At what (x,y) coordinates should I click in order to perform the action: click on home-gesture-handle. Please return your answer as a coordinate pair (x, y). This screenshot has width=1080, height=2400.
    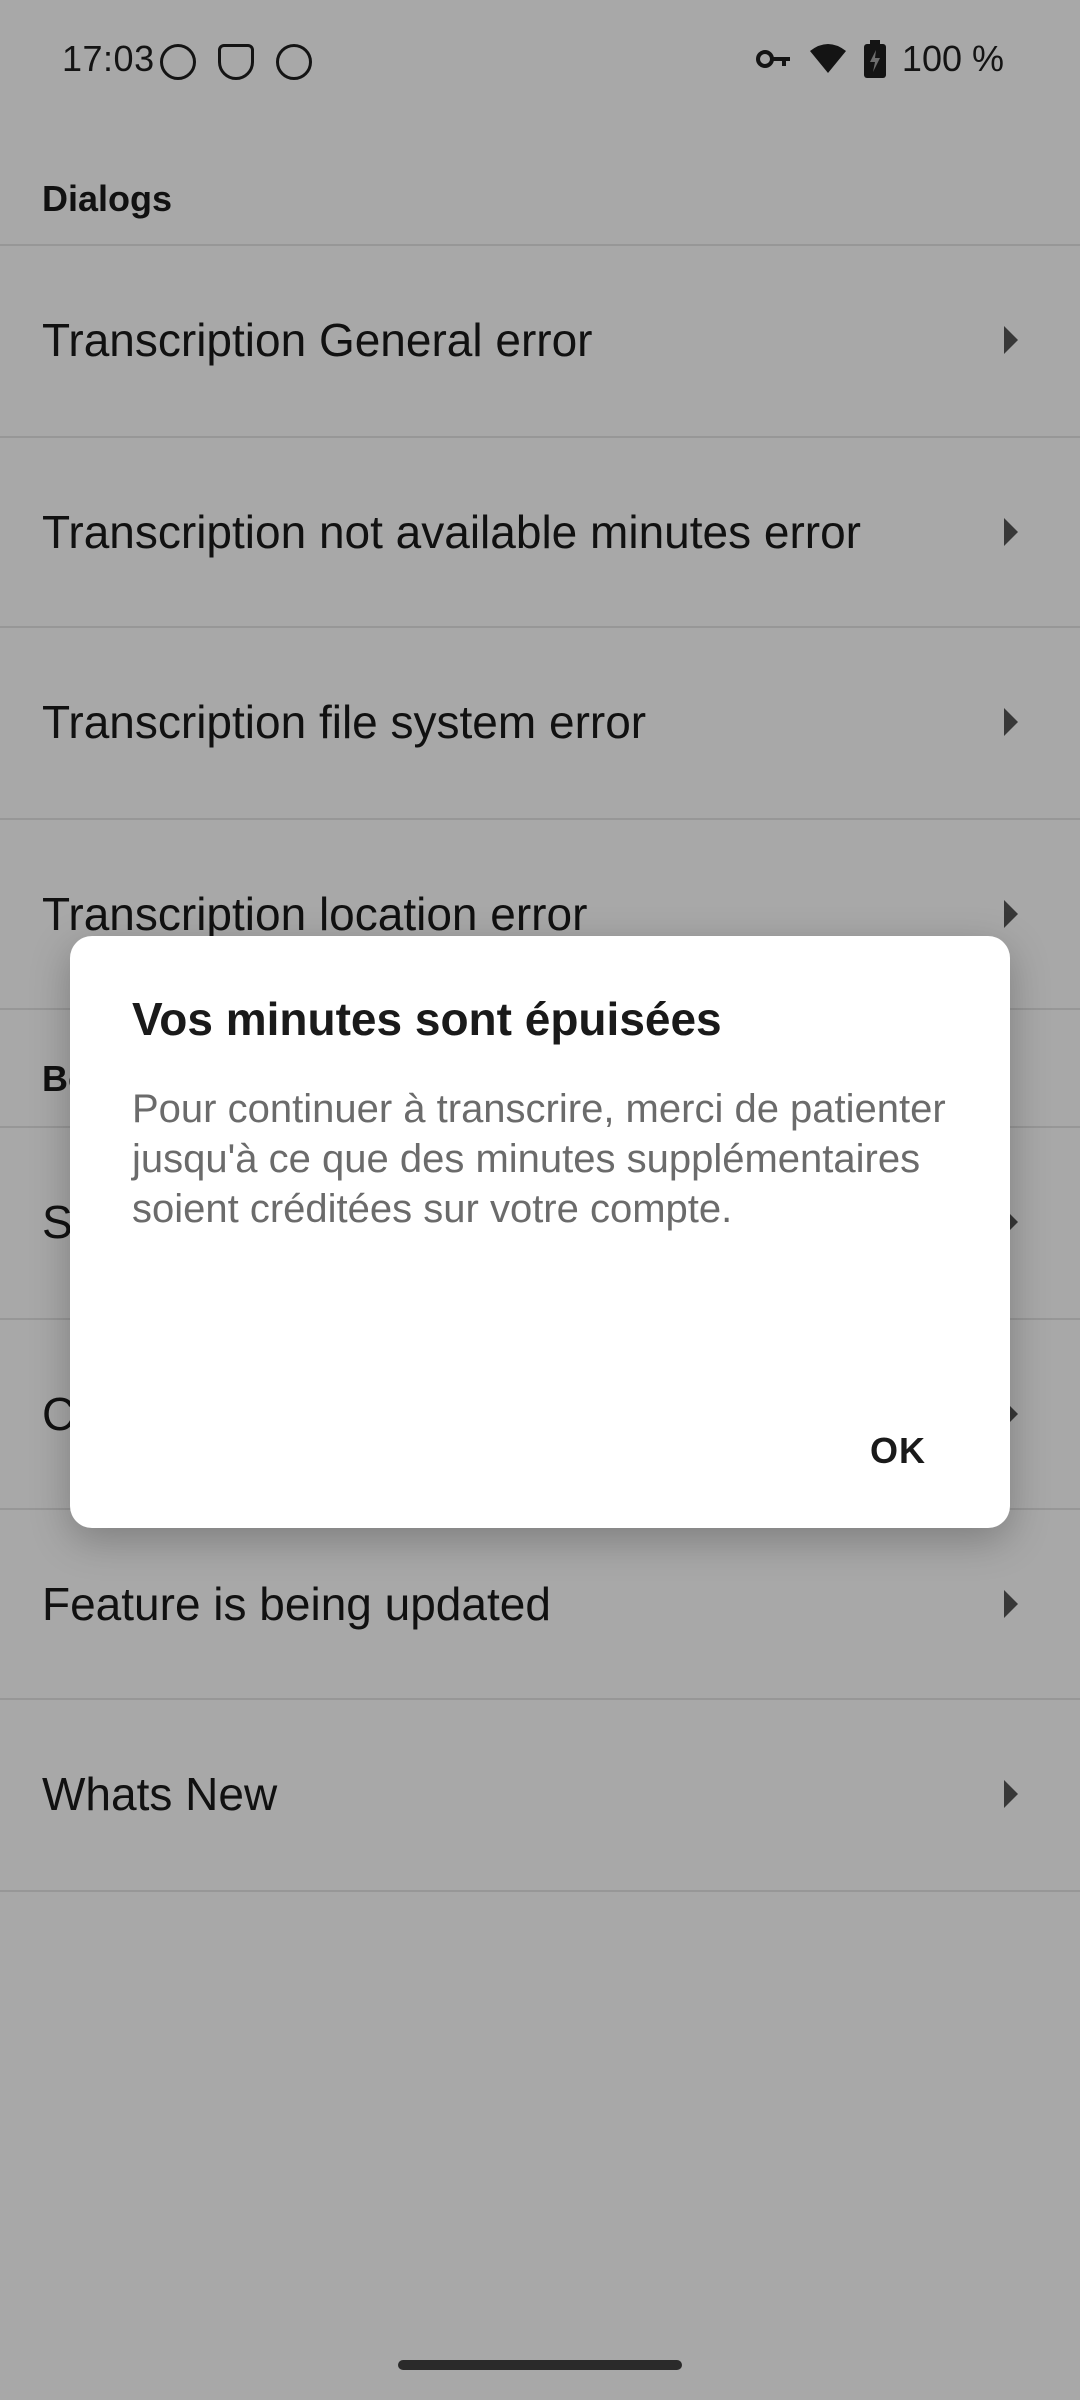
    Looking at the image, I should click on (540, 2365).